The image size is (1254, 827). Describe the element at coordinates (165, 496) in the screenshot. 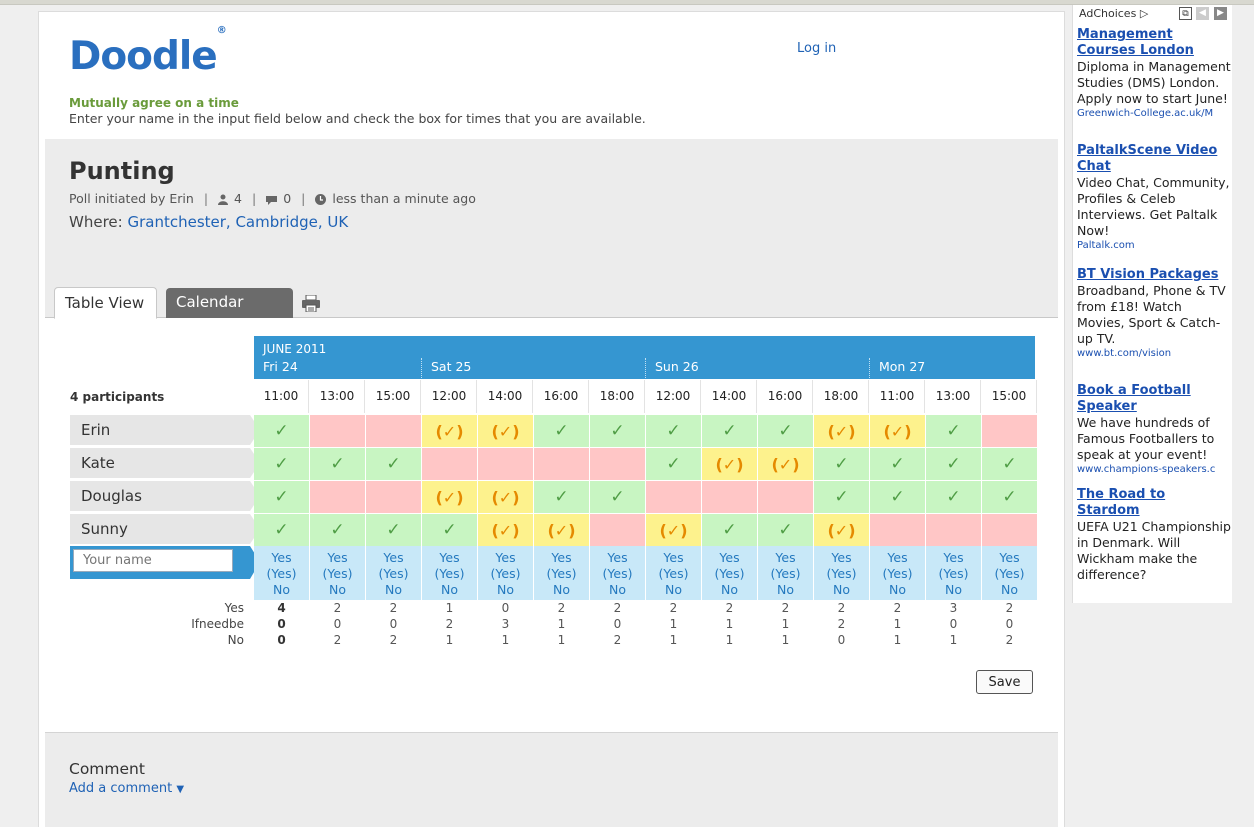

I see `participant-name: Douglas` at that location.